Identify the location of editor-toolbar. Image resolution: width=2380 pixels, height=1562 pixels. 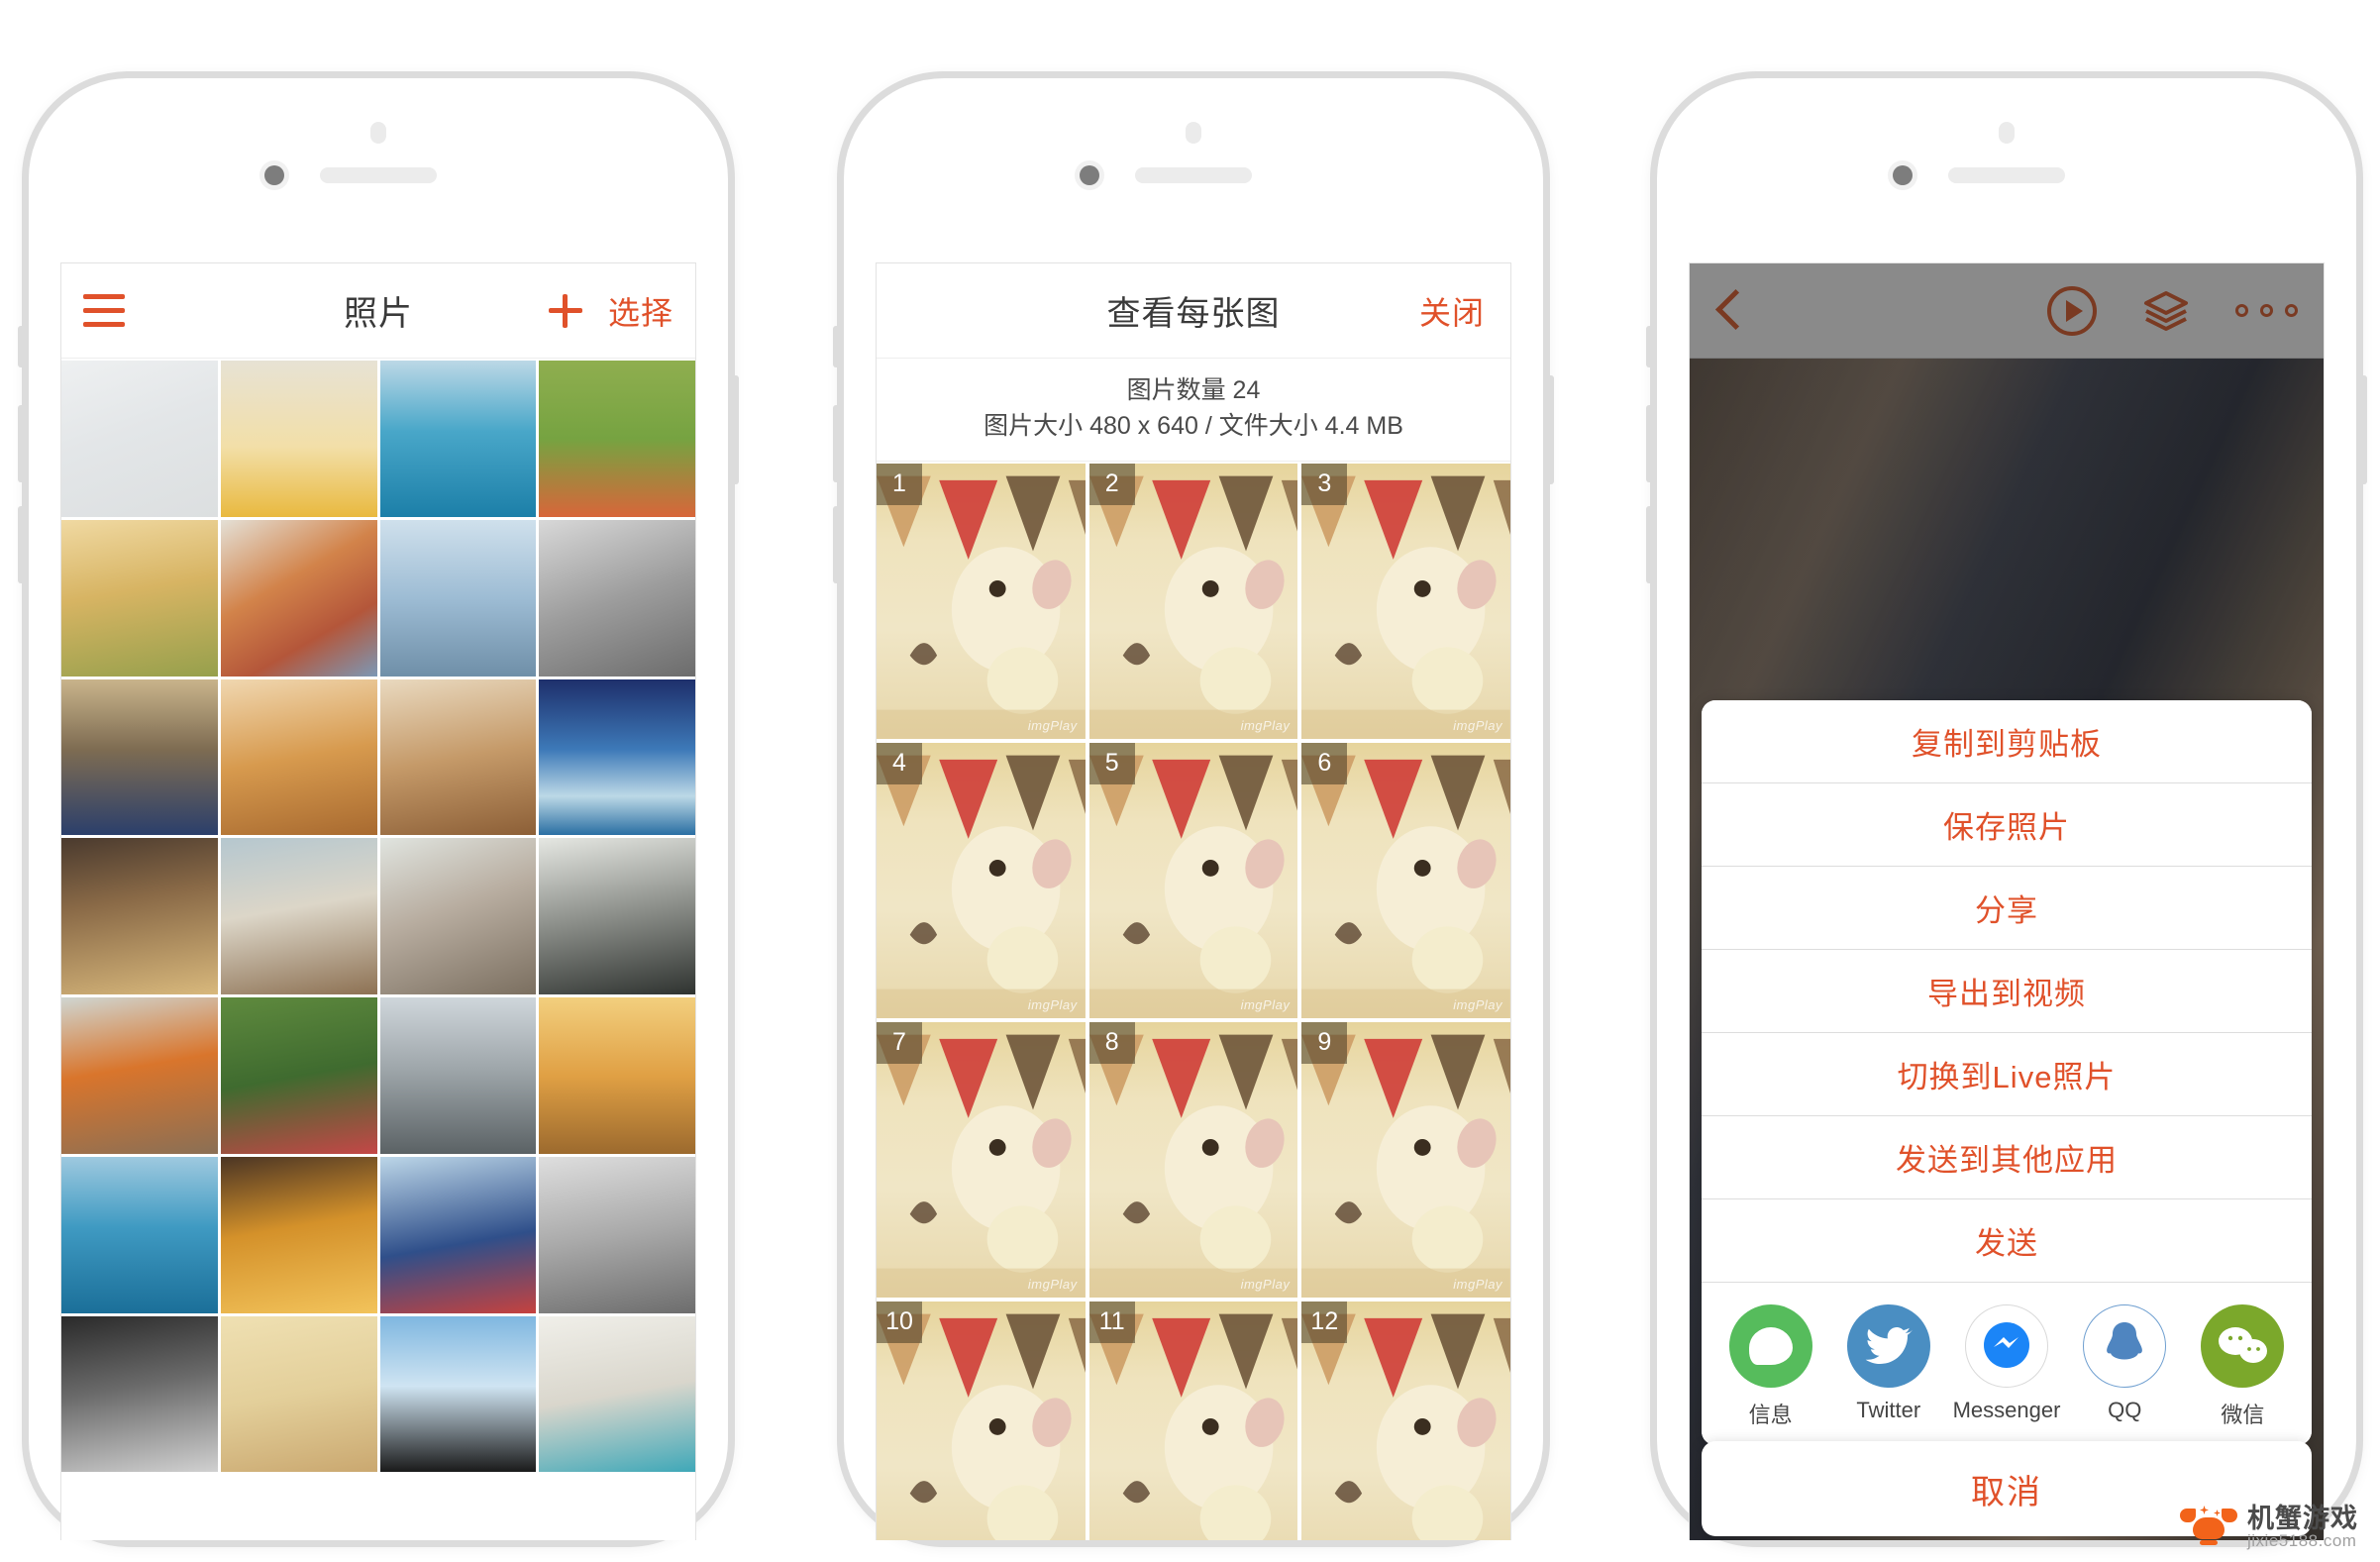
(2007, 311).